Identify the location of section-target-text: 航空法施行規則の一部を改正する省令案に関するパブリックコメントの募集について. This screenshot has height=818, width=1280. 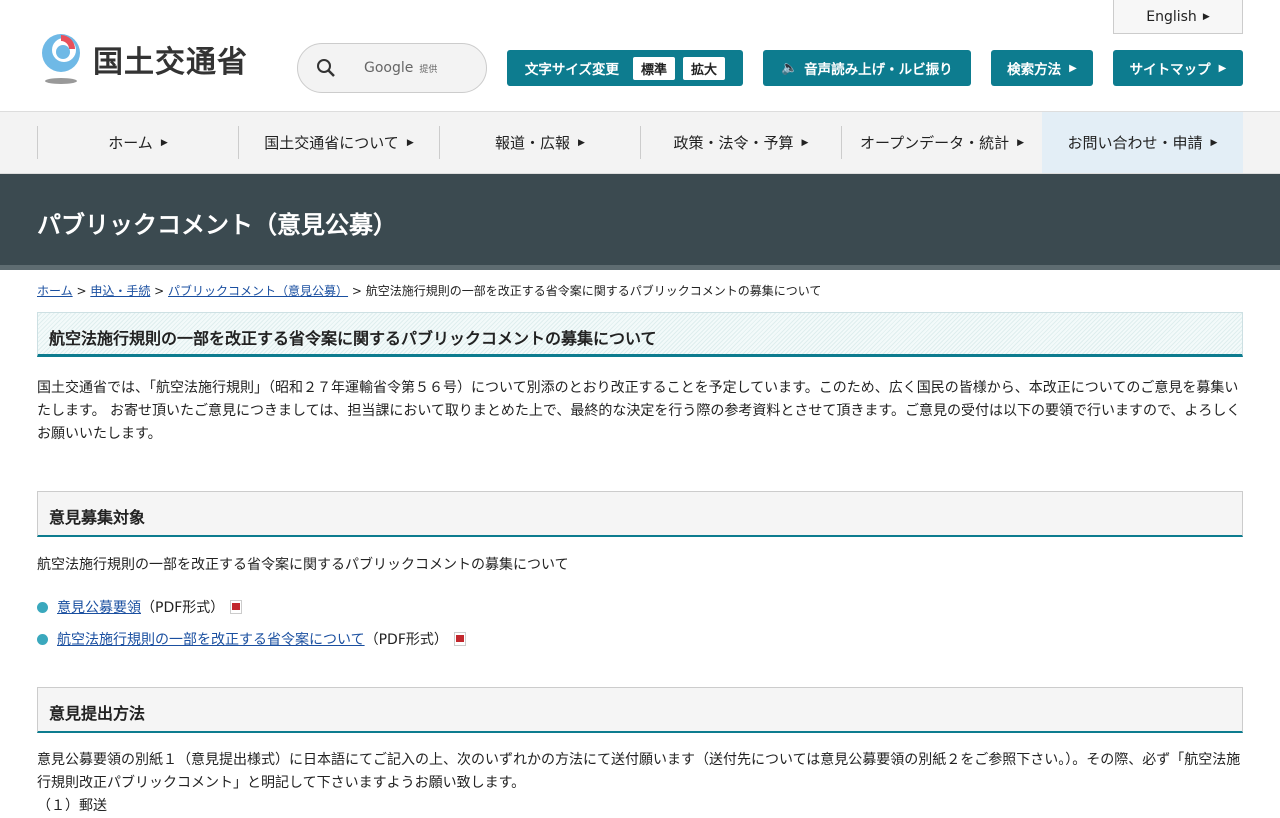
(303, 565).